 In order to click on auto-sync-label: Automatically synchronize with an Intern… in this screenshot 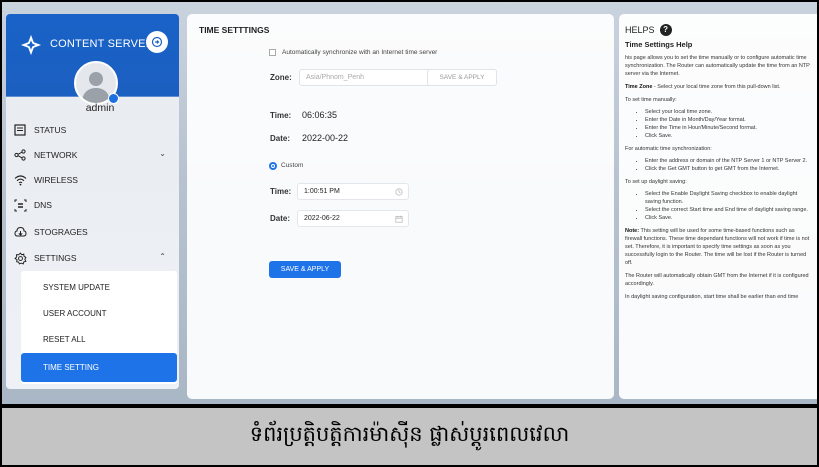, I will do `click(360, 52)`.